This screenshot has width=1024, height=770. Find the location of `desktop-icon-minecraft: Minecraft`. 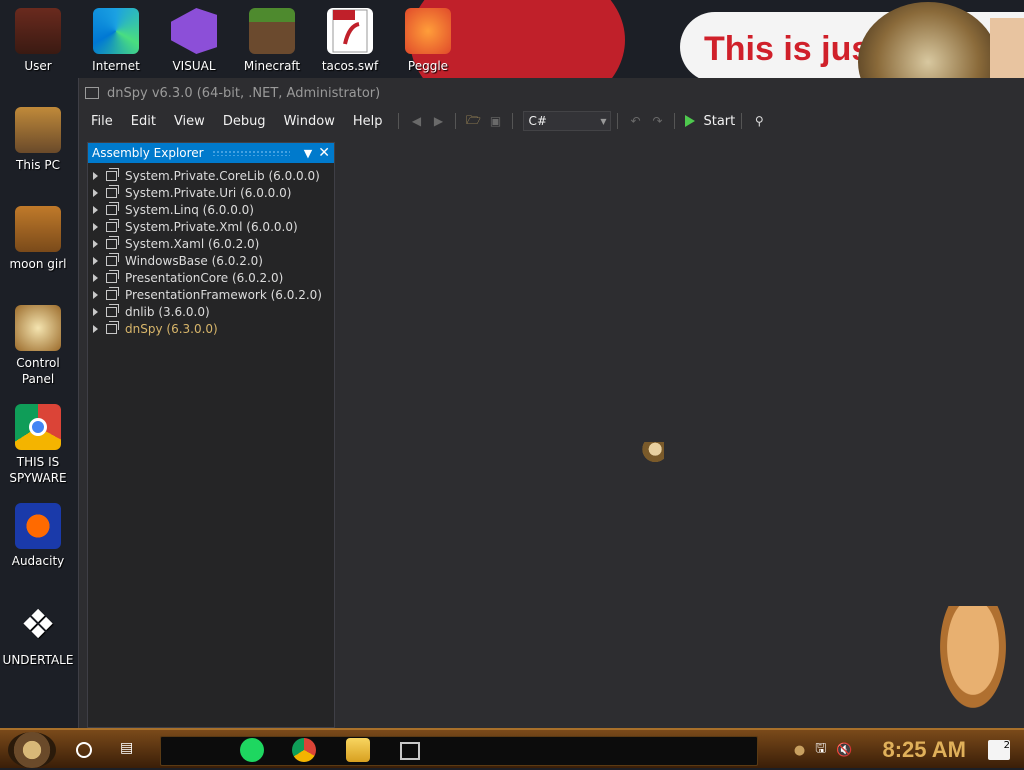

desktop-icon-minecraft: Minecraft is located at coordinates (272, 41).